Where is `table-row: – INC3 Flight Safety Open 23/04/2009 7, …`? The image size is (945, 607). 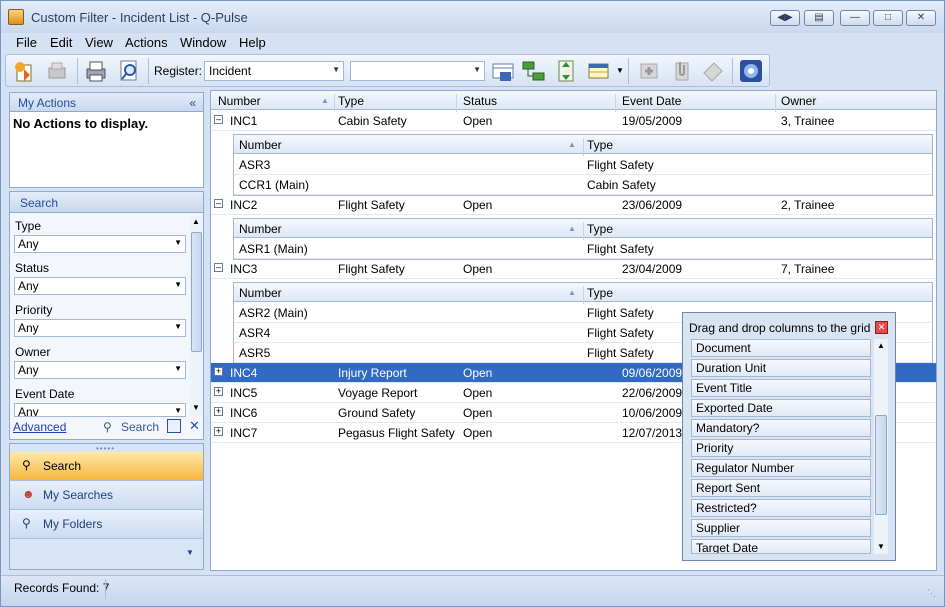
table-row: – INC3 Flight Safety Open 23/04/2009 7, … is located at coordinates (573, 269).